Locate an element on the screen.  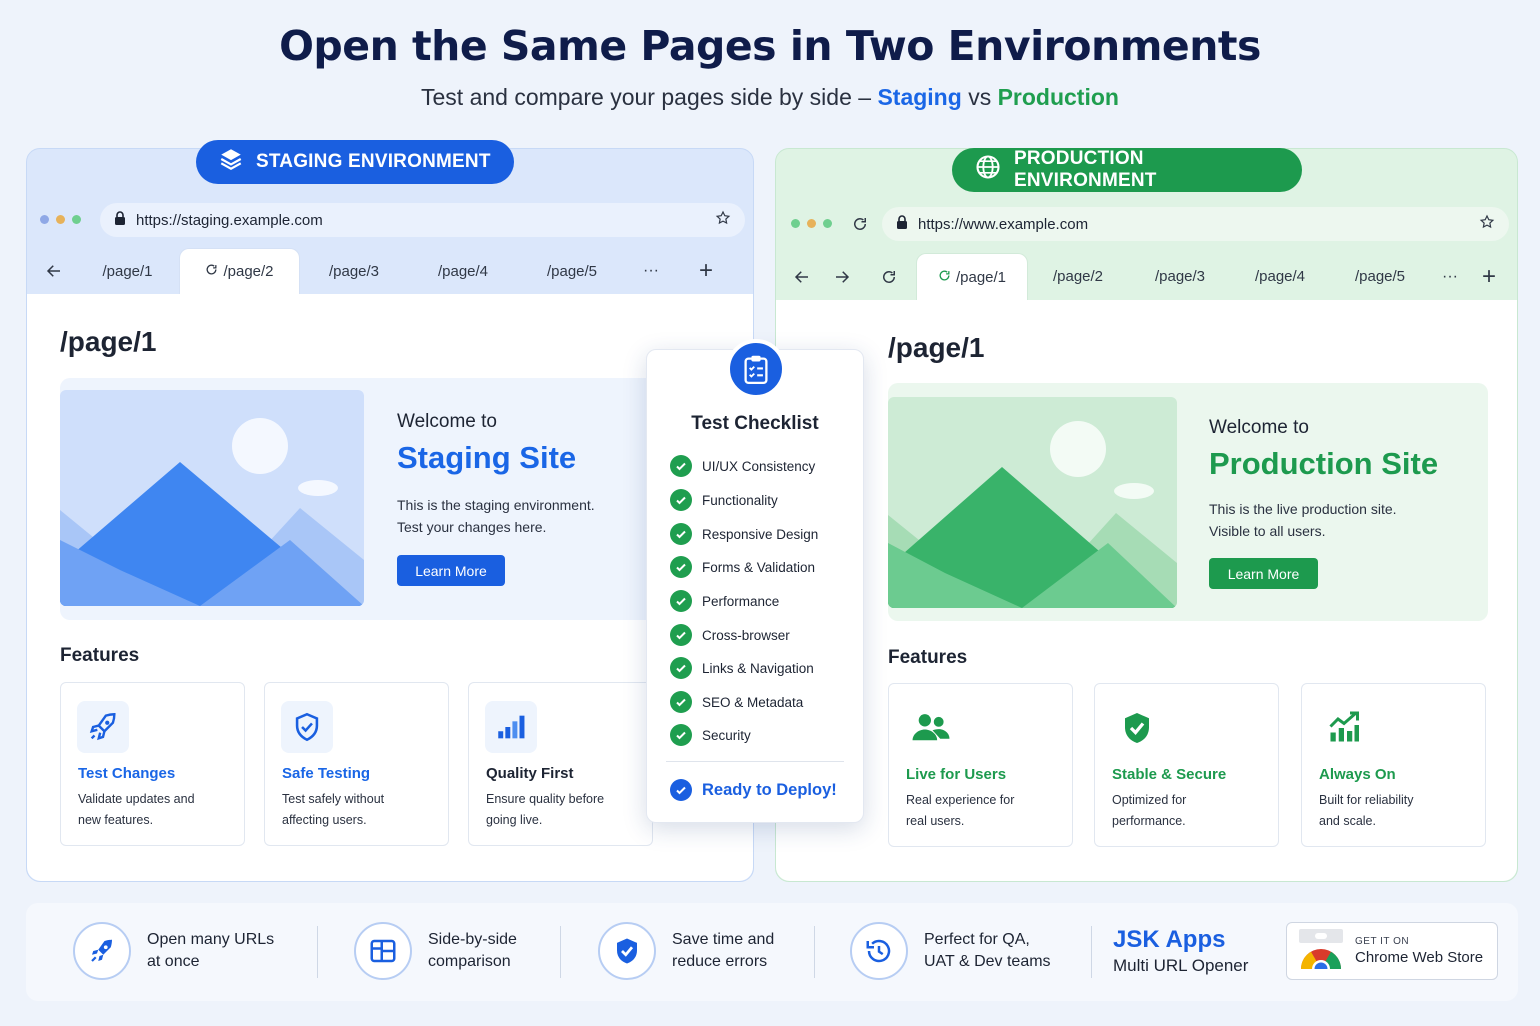
checklist-item-label: Performance is located at coordinates (741, 601).